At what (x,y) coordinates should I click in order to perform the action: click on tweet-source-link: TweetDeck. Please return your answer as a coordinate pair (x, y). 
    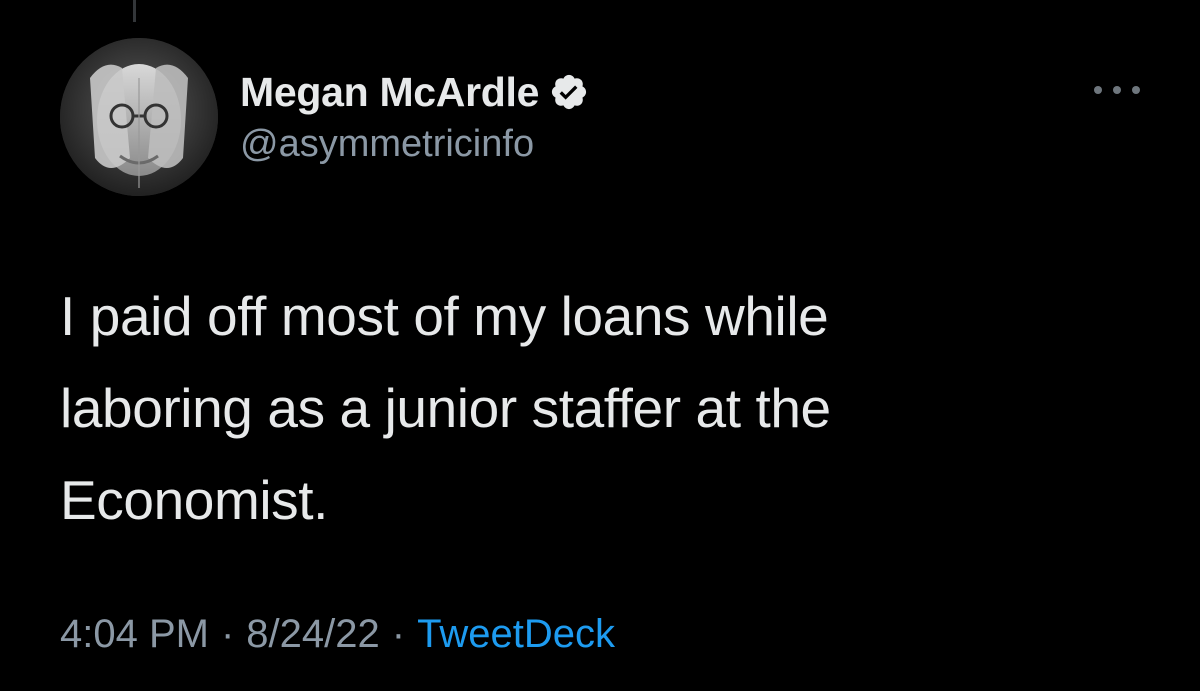
    Looking at the image, I should click on (516, 634).